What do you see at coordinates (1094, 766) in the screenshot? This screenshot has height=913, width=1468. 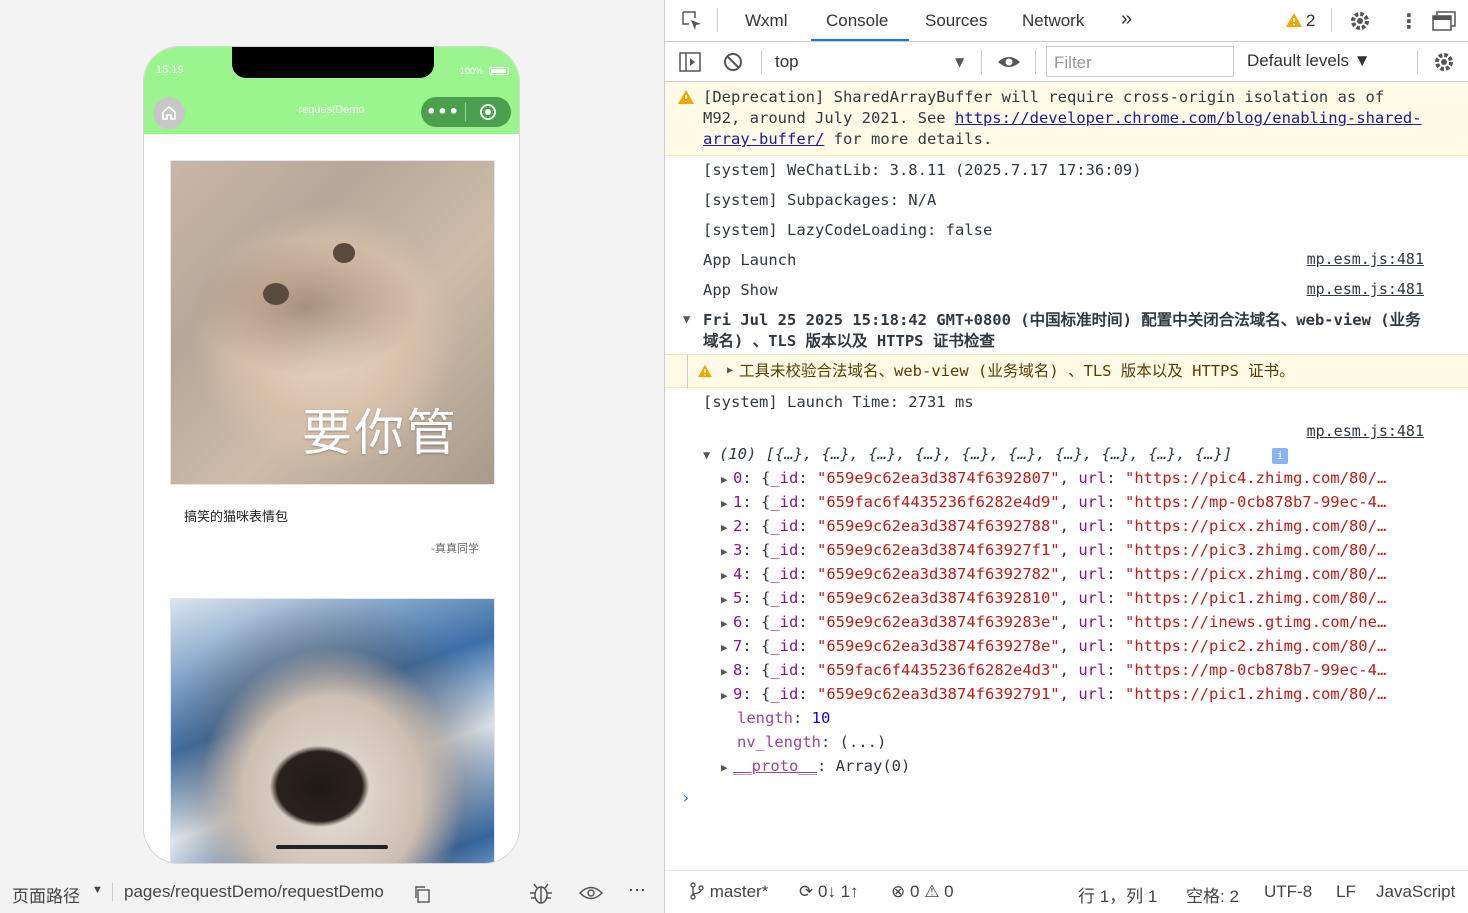 I see `array-prop-row: ▶ __proto__: Array(0)` at bounding box center [1094, 766].